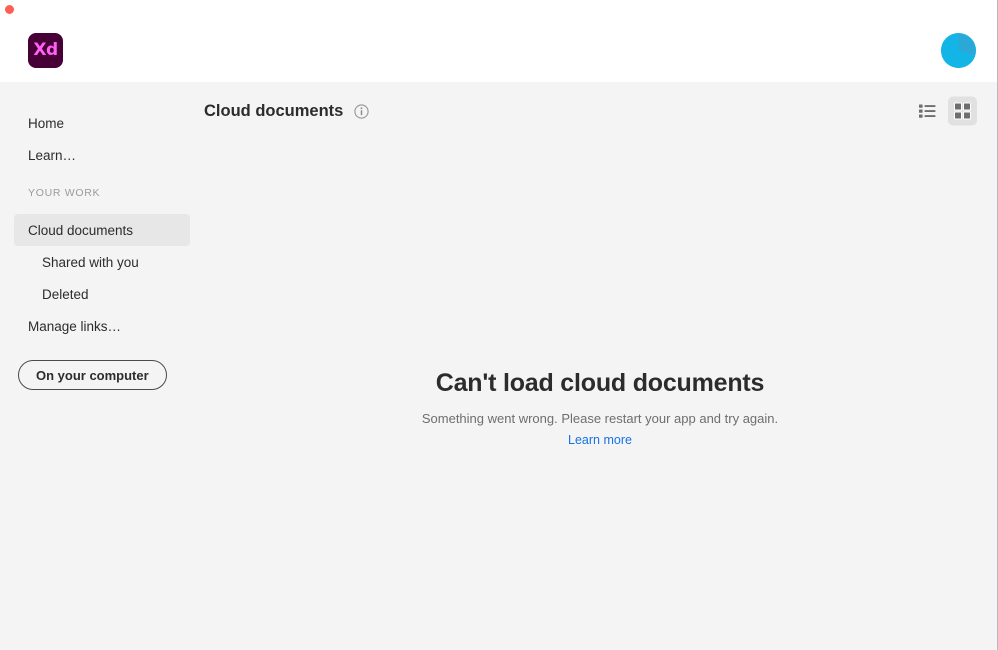 Image resolution: width=998 pixels, height=650 pixels. I want to click on sidebar-item-home: Home, so click(102, 123).